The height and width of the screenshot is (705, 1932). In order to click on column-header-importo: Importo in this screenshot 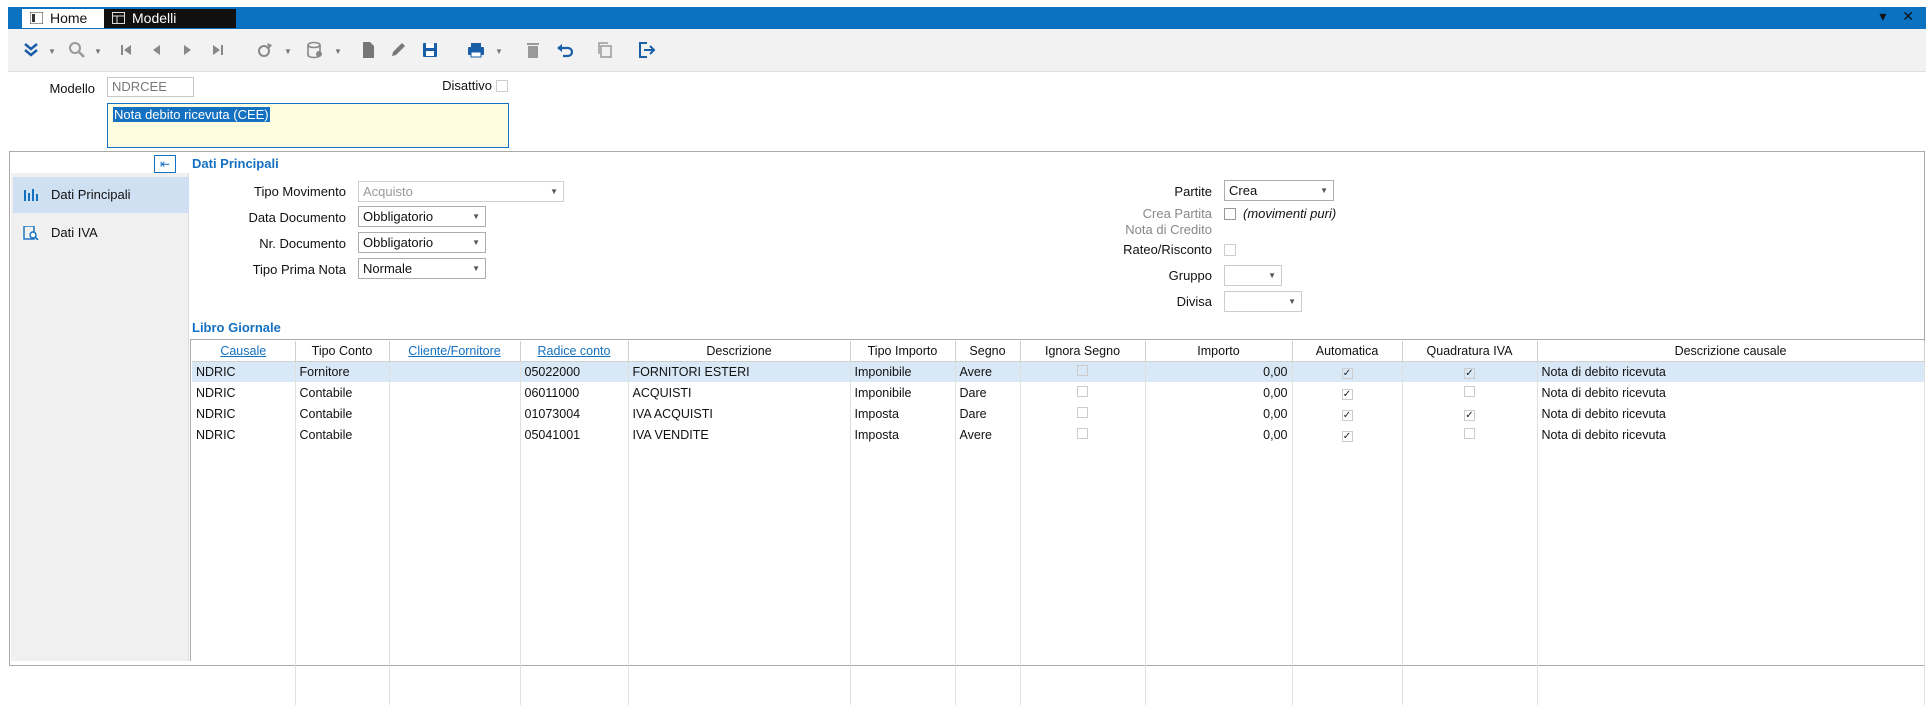, I will do `click(1219, 351)`.